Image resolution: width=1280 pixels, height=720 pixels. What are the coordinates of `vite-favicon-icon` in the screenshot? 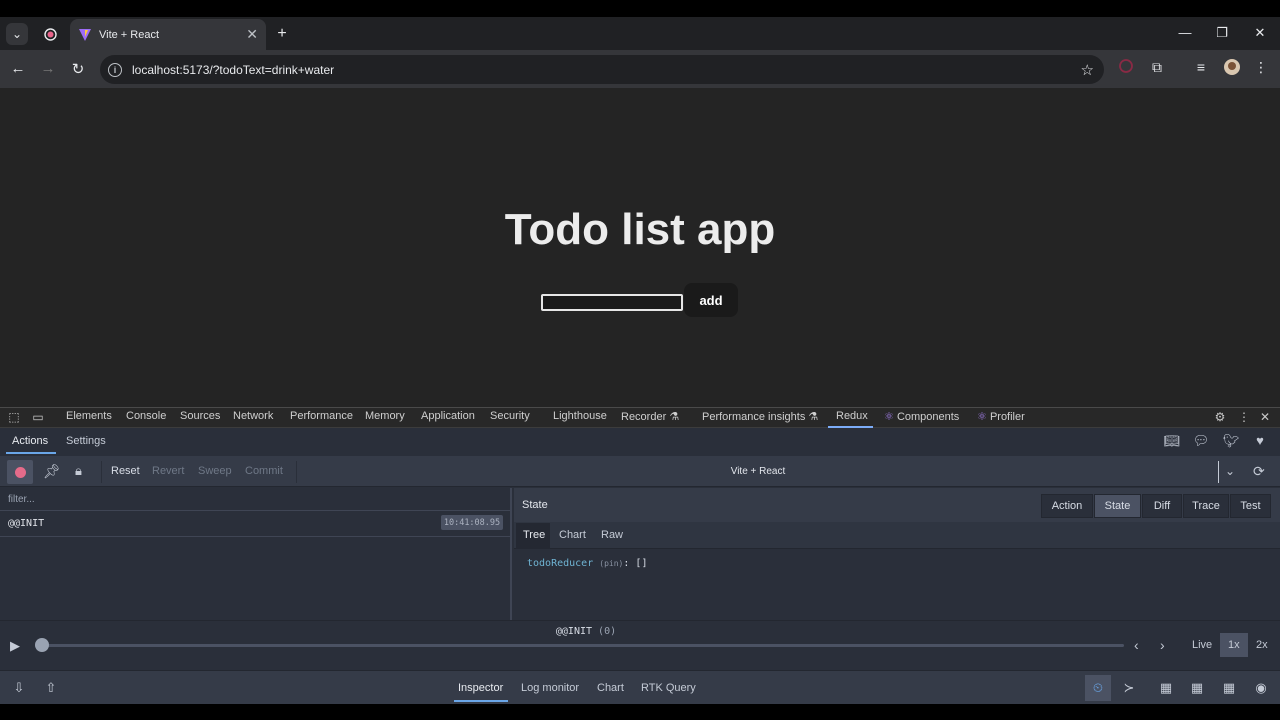 It's located at (85, 34).